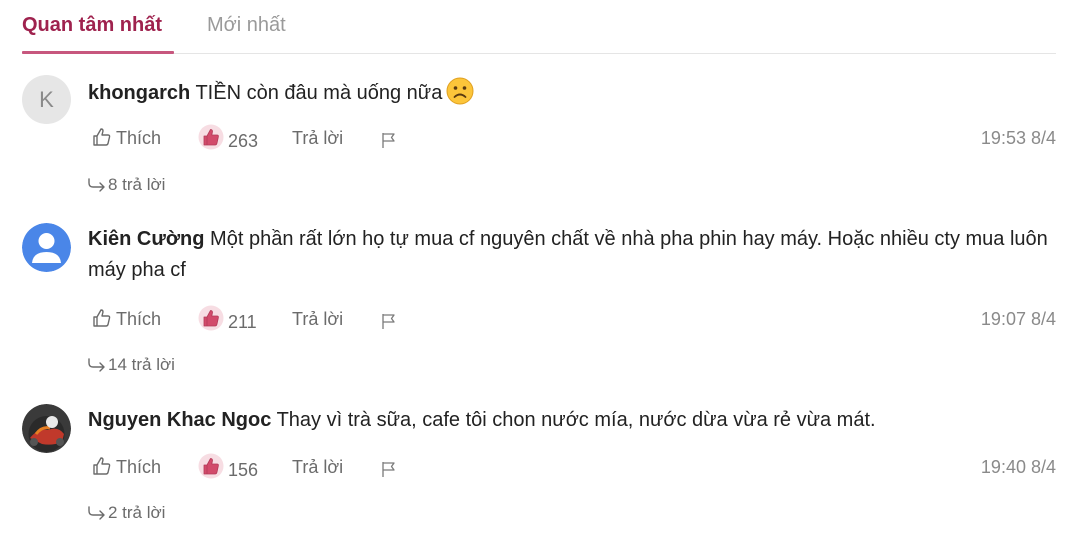 The width and height of the screenshot is (1080, 536). I want to click on default-user-icon, so click(46, 247).